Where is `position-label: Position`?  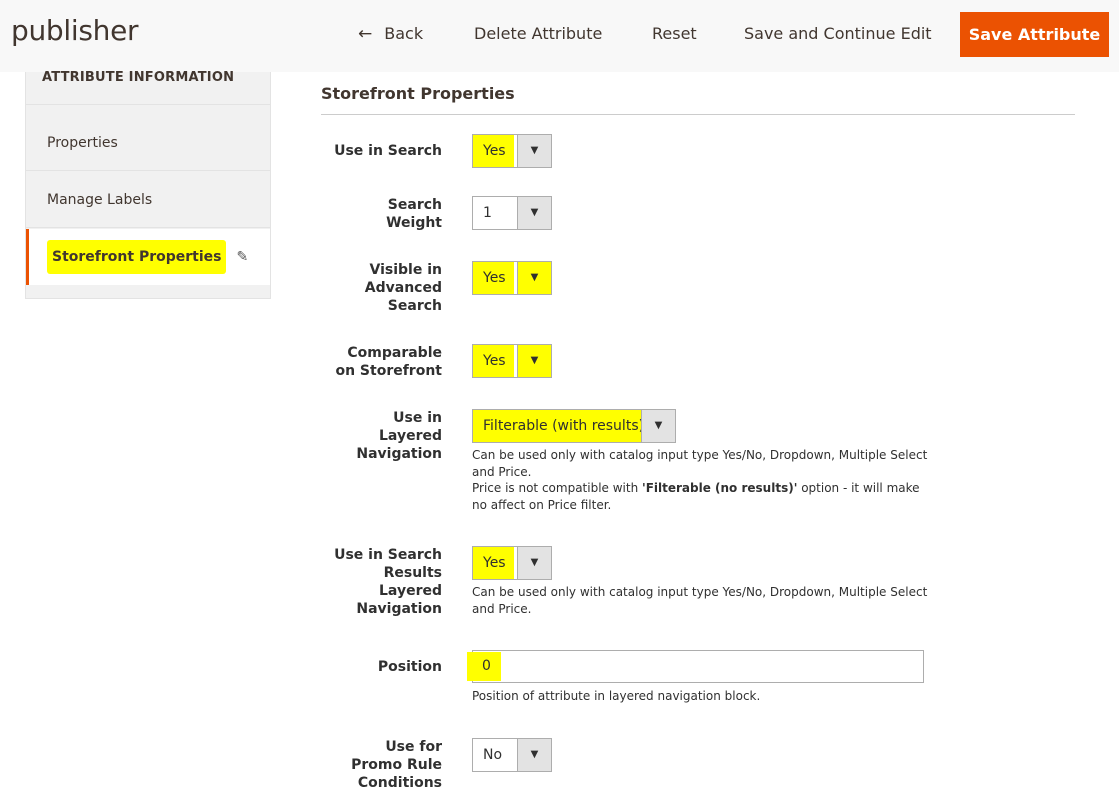
position-label: Position is located at coordinates (409, 667).